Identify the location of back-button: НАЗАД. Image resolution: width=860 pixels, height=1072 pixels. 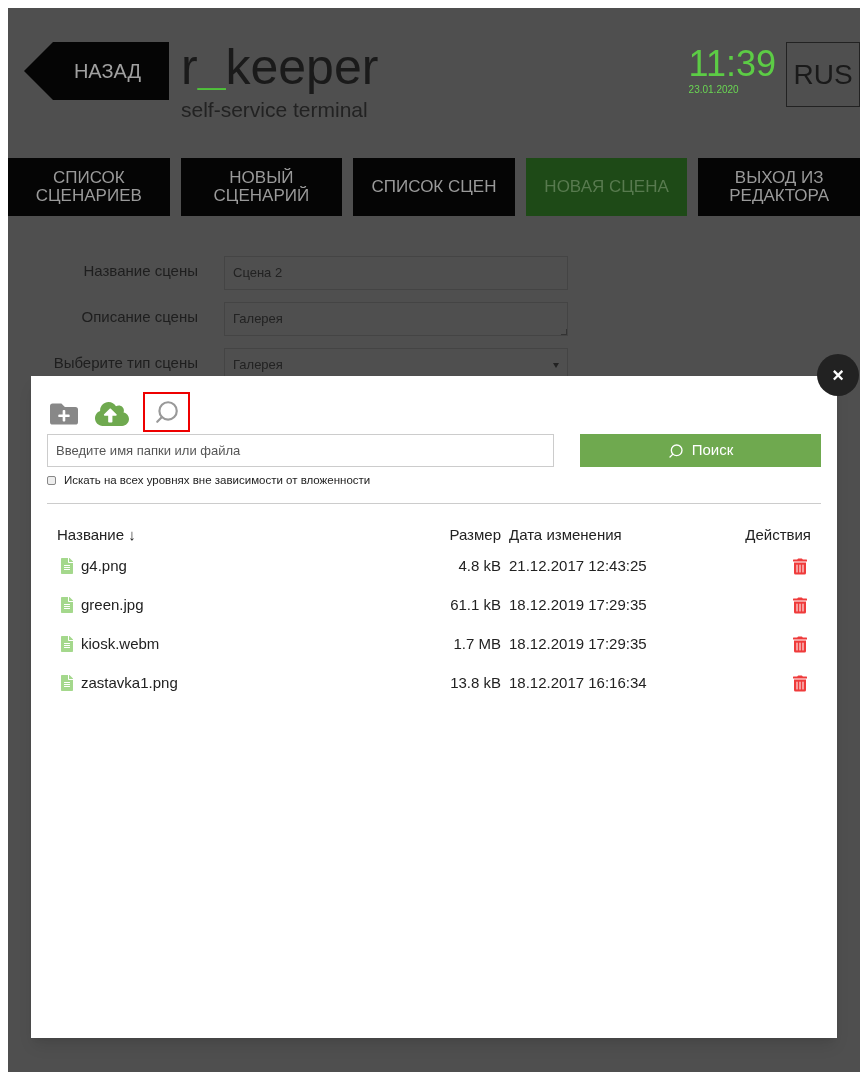
(96, 71).